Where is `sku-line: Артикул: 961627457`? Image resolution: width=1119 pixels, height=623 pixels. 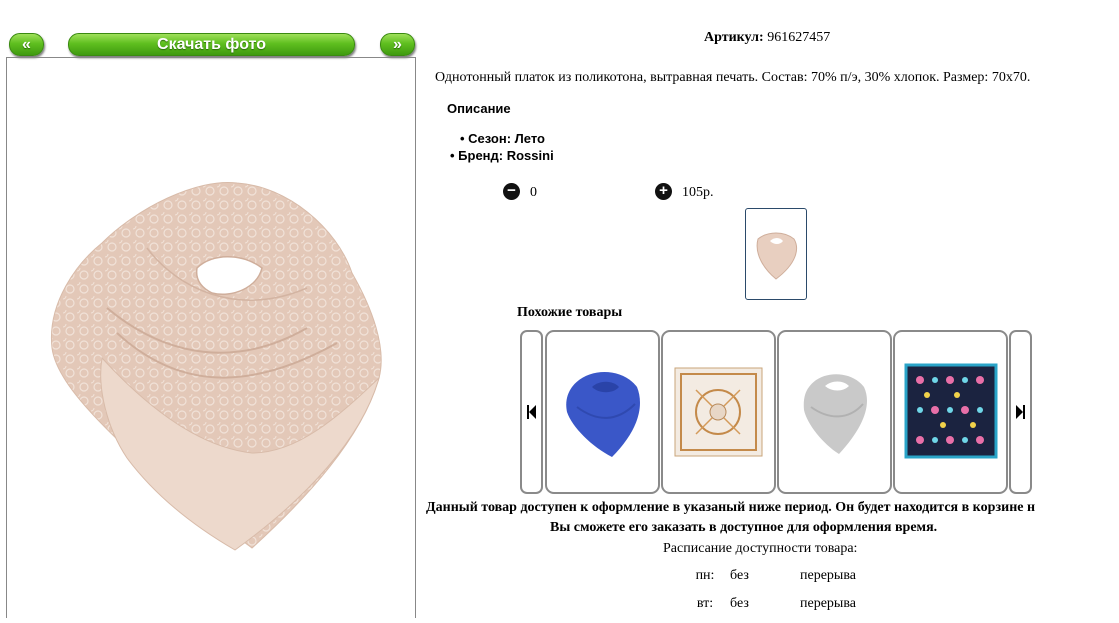
sku-line: Артикул: 961627457 is located at coordinates (767, 38).